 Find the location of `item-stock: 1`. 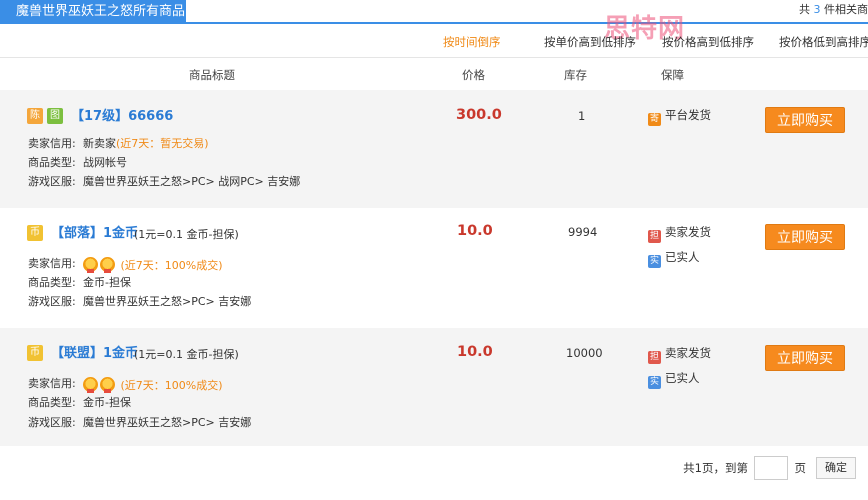

item-stock: 1 is located at coordinates (582, 116).